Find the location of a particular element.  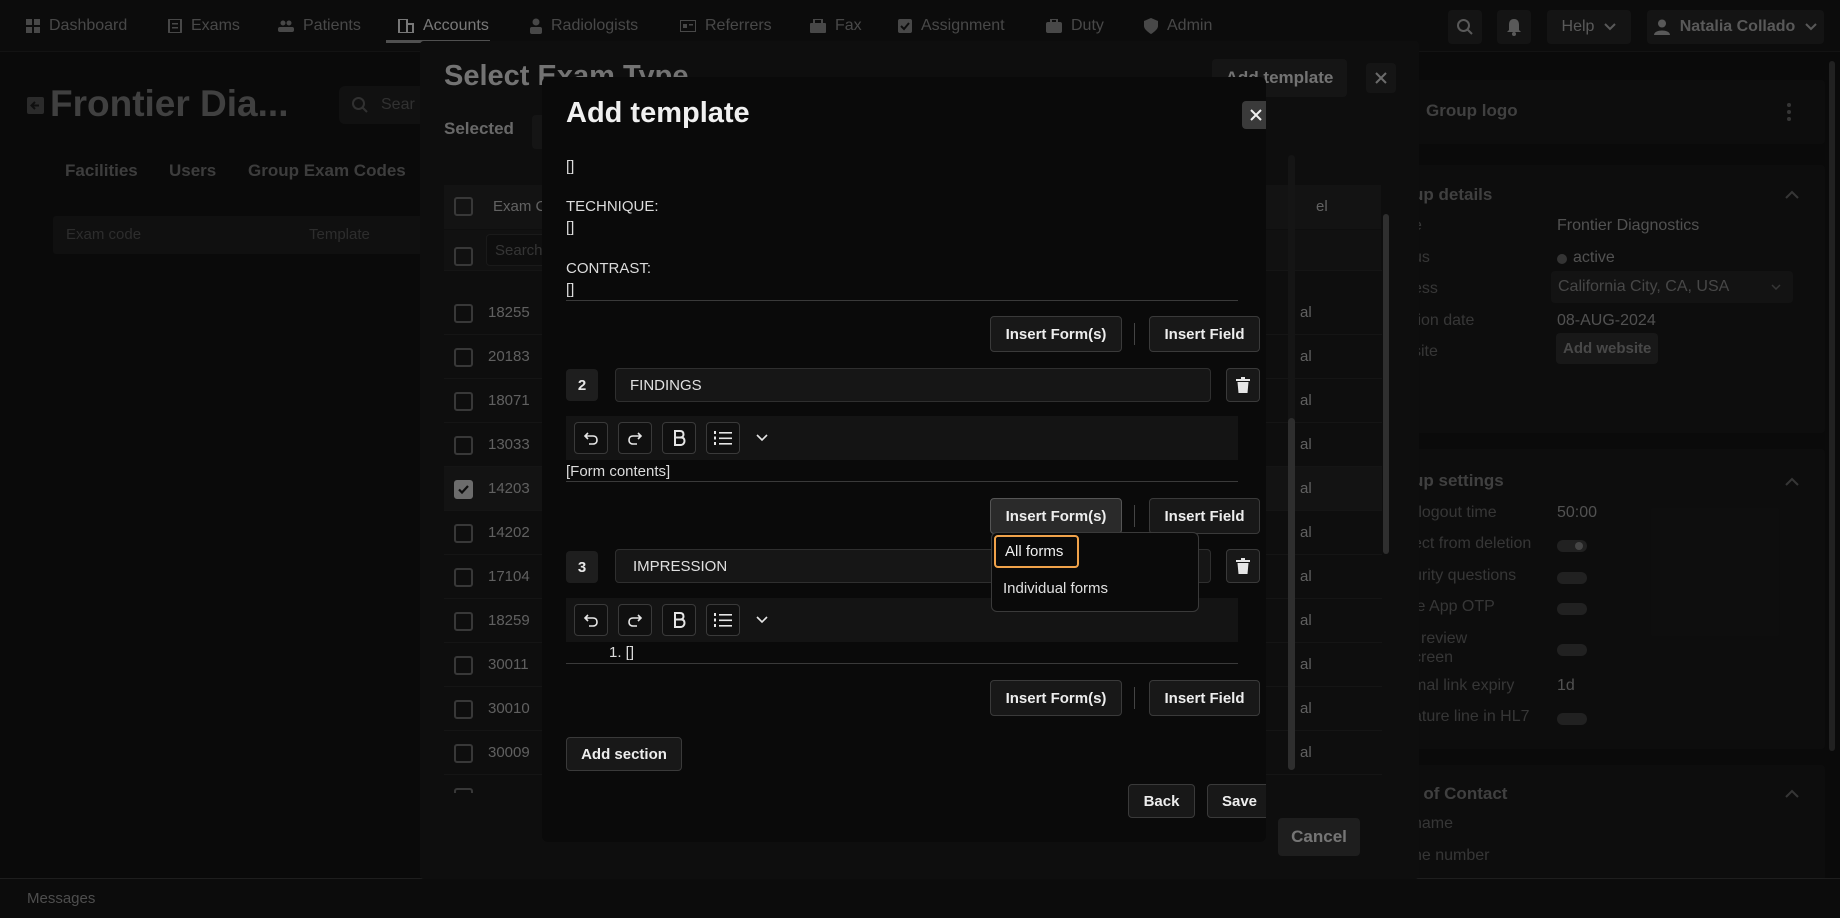

messages-label: Messages is located at coordinates (61, 898).